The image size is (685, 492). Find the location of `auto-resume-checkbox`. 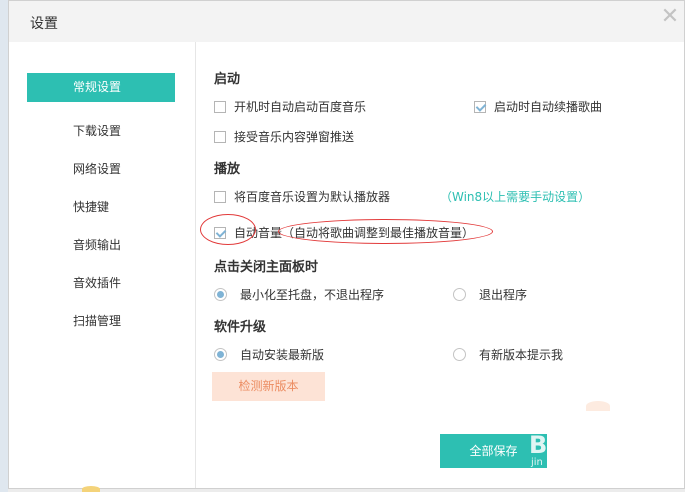

auto-resume-checkbox is located at coordinates (480, 106).